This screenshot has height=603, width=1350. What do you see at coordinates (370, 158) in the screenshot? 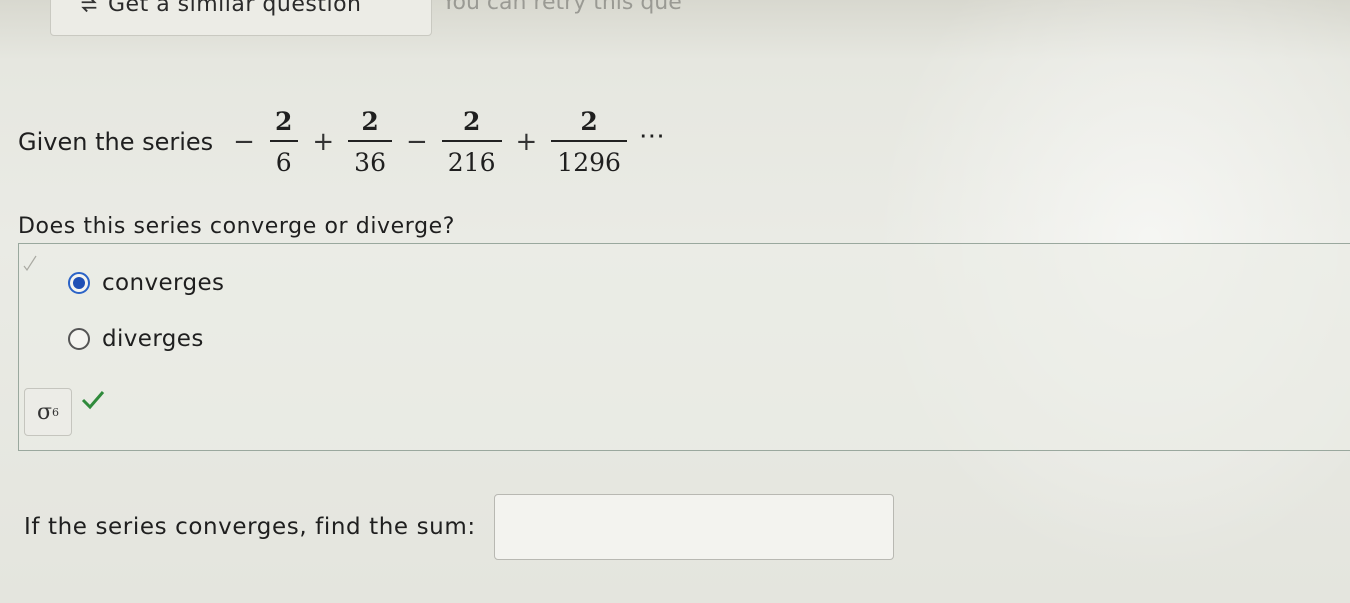
I see `term-denominator: 36` at bounding box center [370, 158].